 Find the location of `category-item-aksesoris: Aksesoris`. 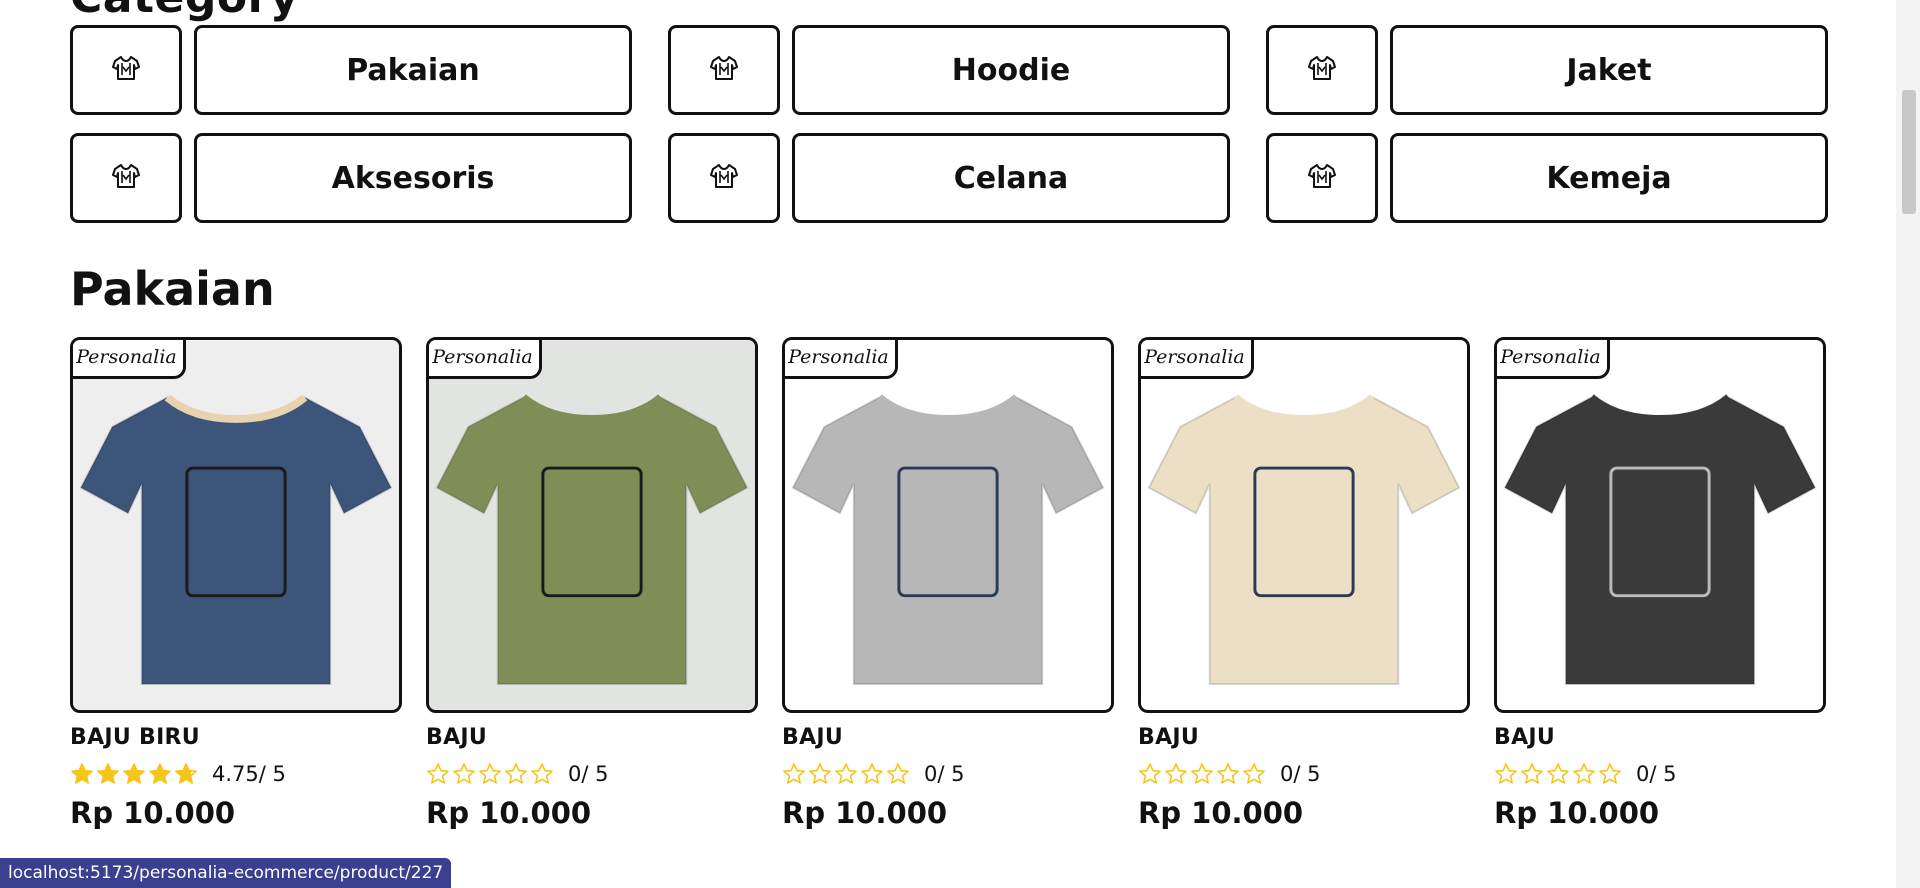

category-item-aksesoris: Aksesoris is located at coordinates (351, 178).